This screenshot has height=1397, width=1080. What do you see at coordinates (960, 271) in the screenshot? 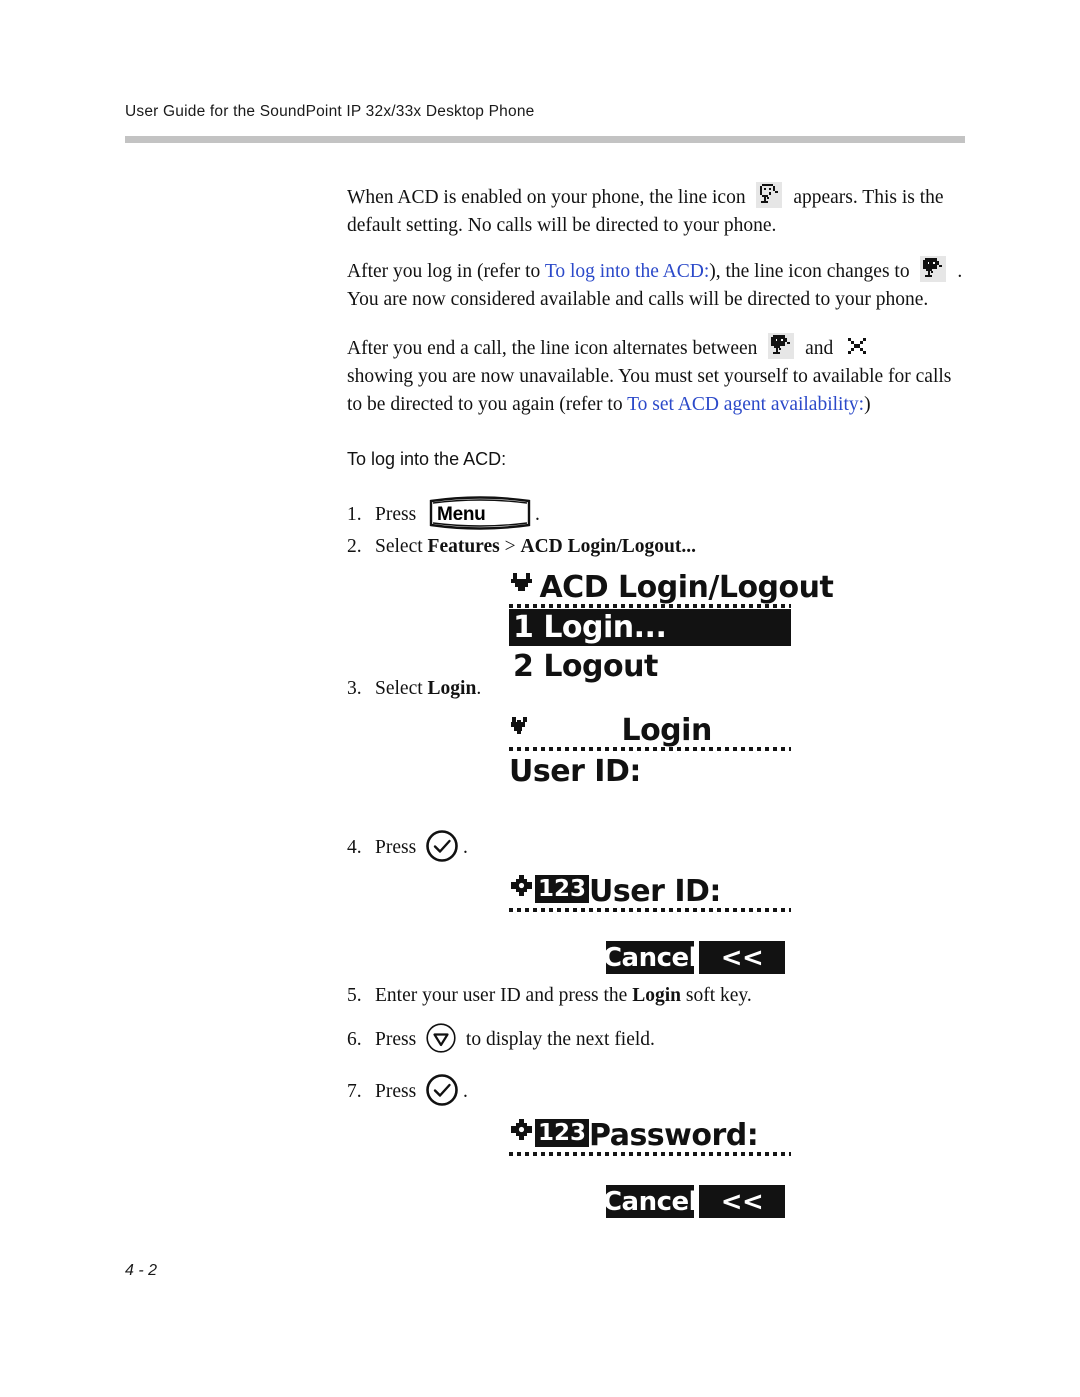
I see `p2-line1c: .` at bounding box center [960, 271].